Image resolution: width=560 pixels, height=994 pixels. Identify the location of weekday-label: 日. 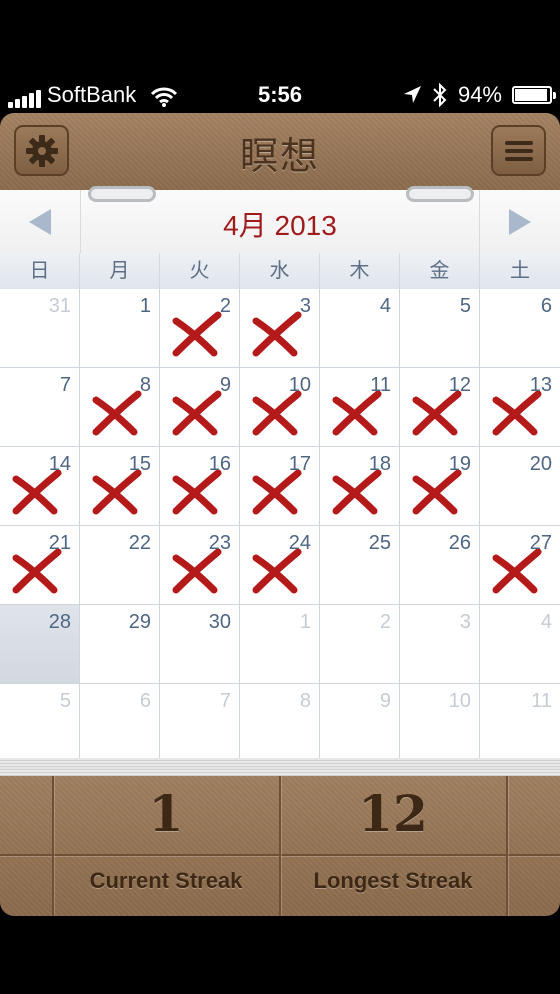
(40, 271).